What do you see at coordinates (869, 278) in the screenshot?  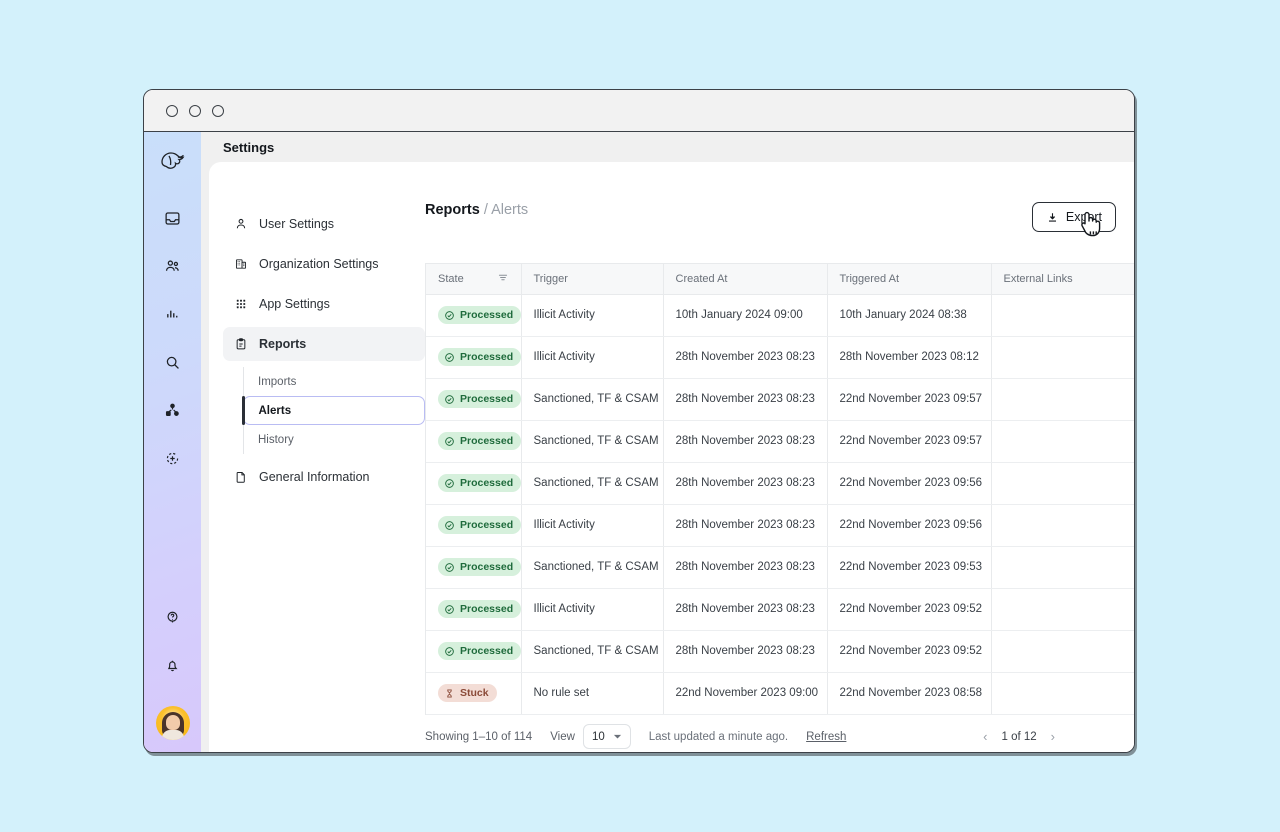 I see `column-label: Triggered At` at bounding box center [869, 278].